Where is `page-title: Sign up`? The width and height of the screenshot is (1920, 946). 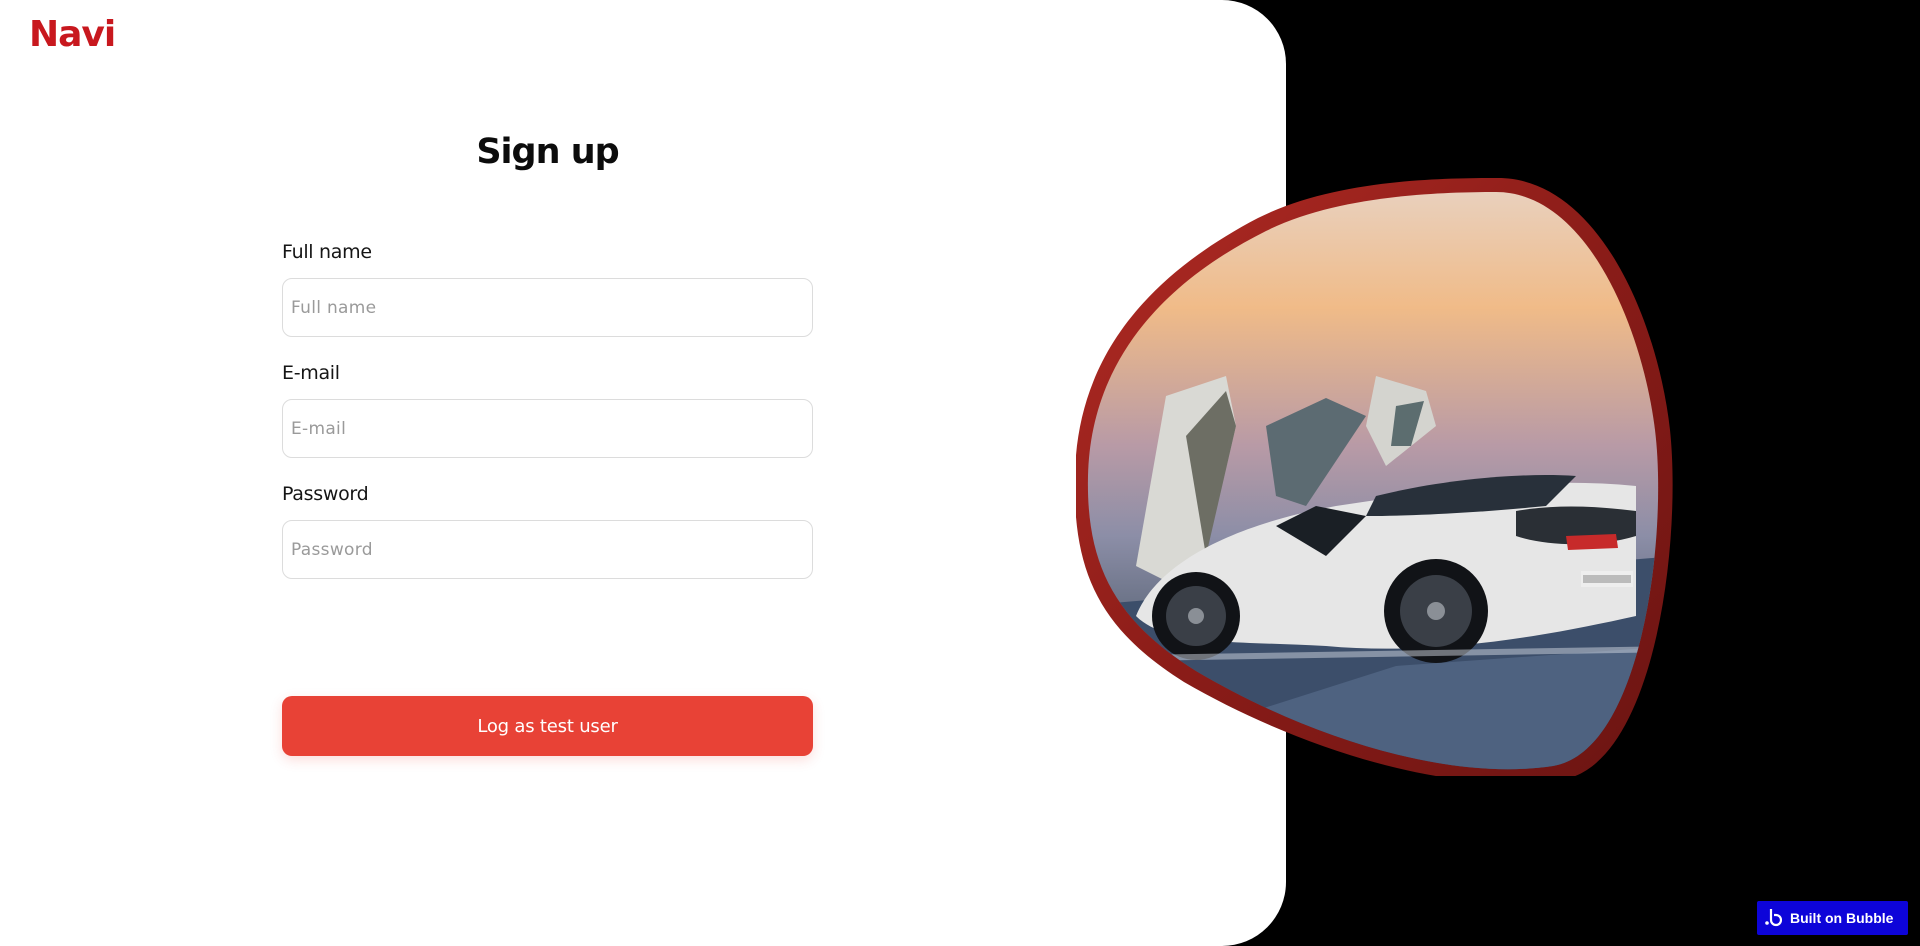 page-title: Sign up is located at coordinates (547, 152).